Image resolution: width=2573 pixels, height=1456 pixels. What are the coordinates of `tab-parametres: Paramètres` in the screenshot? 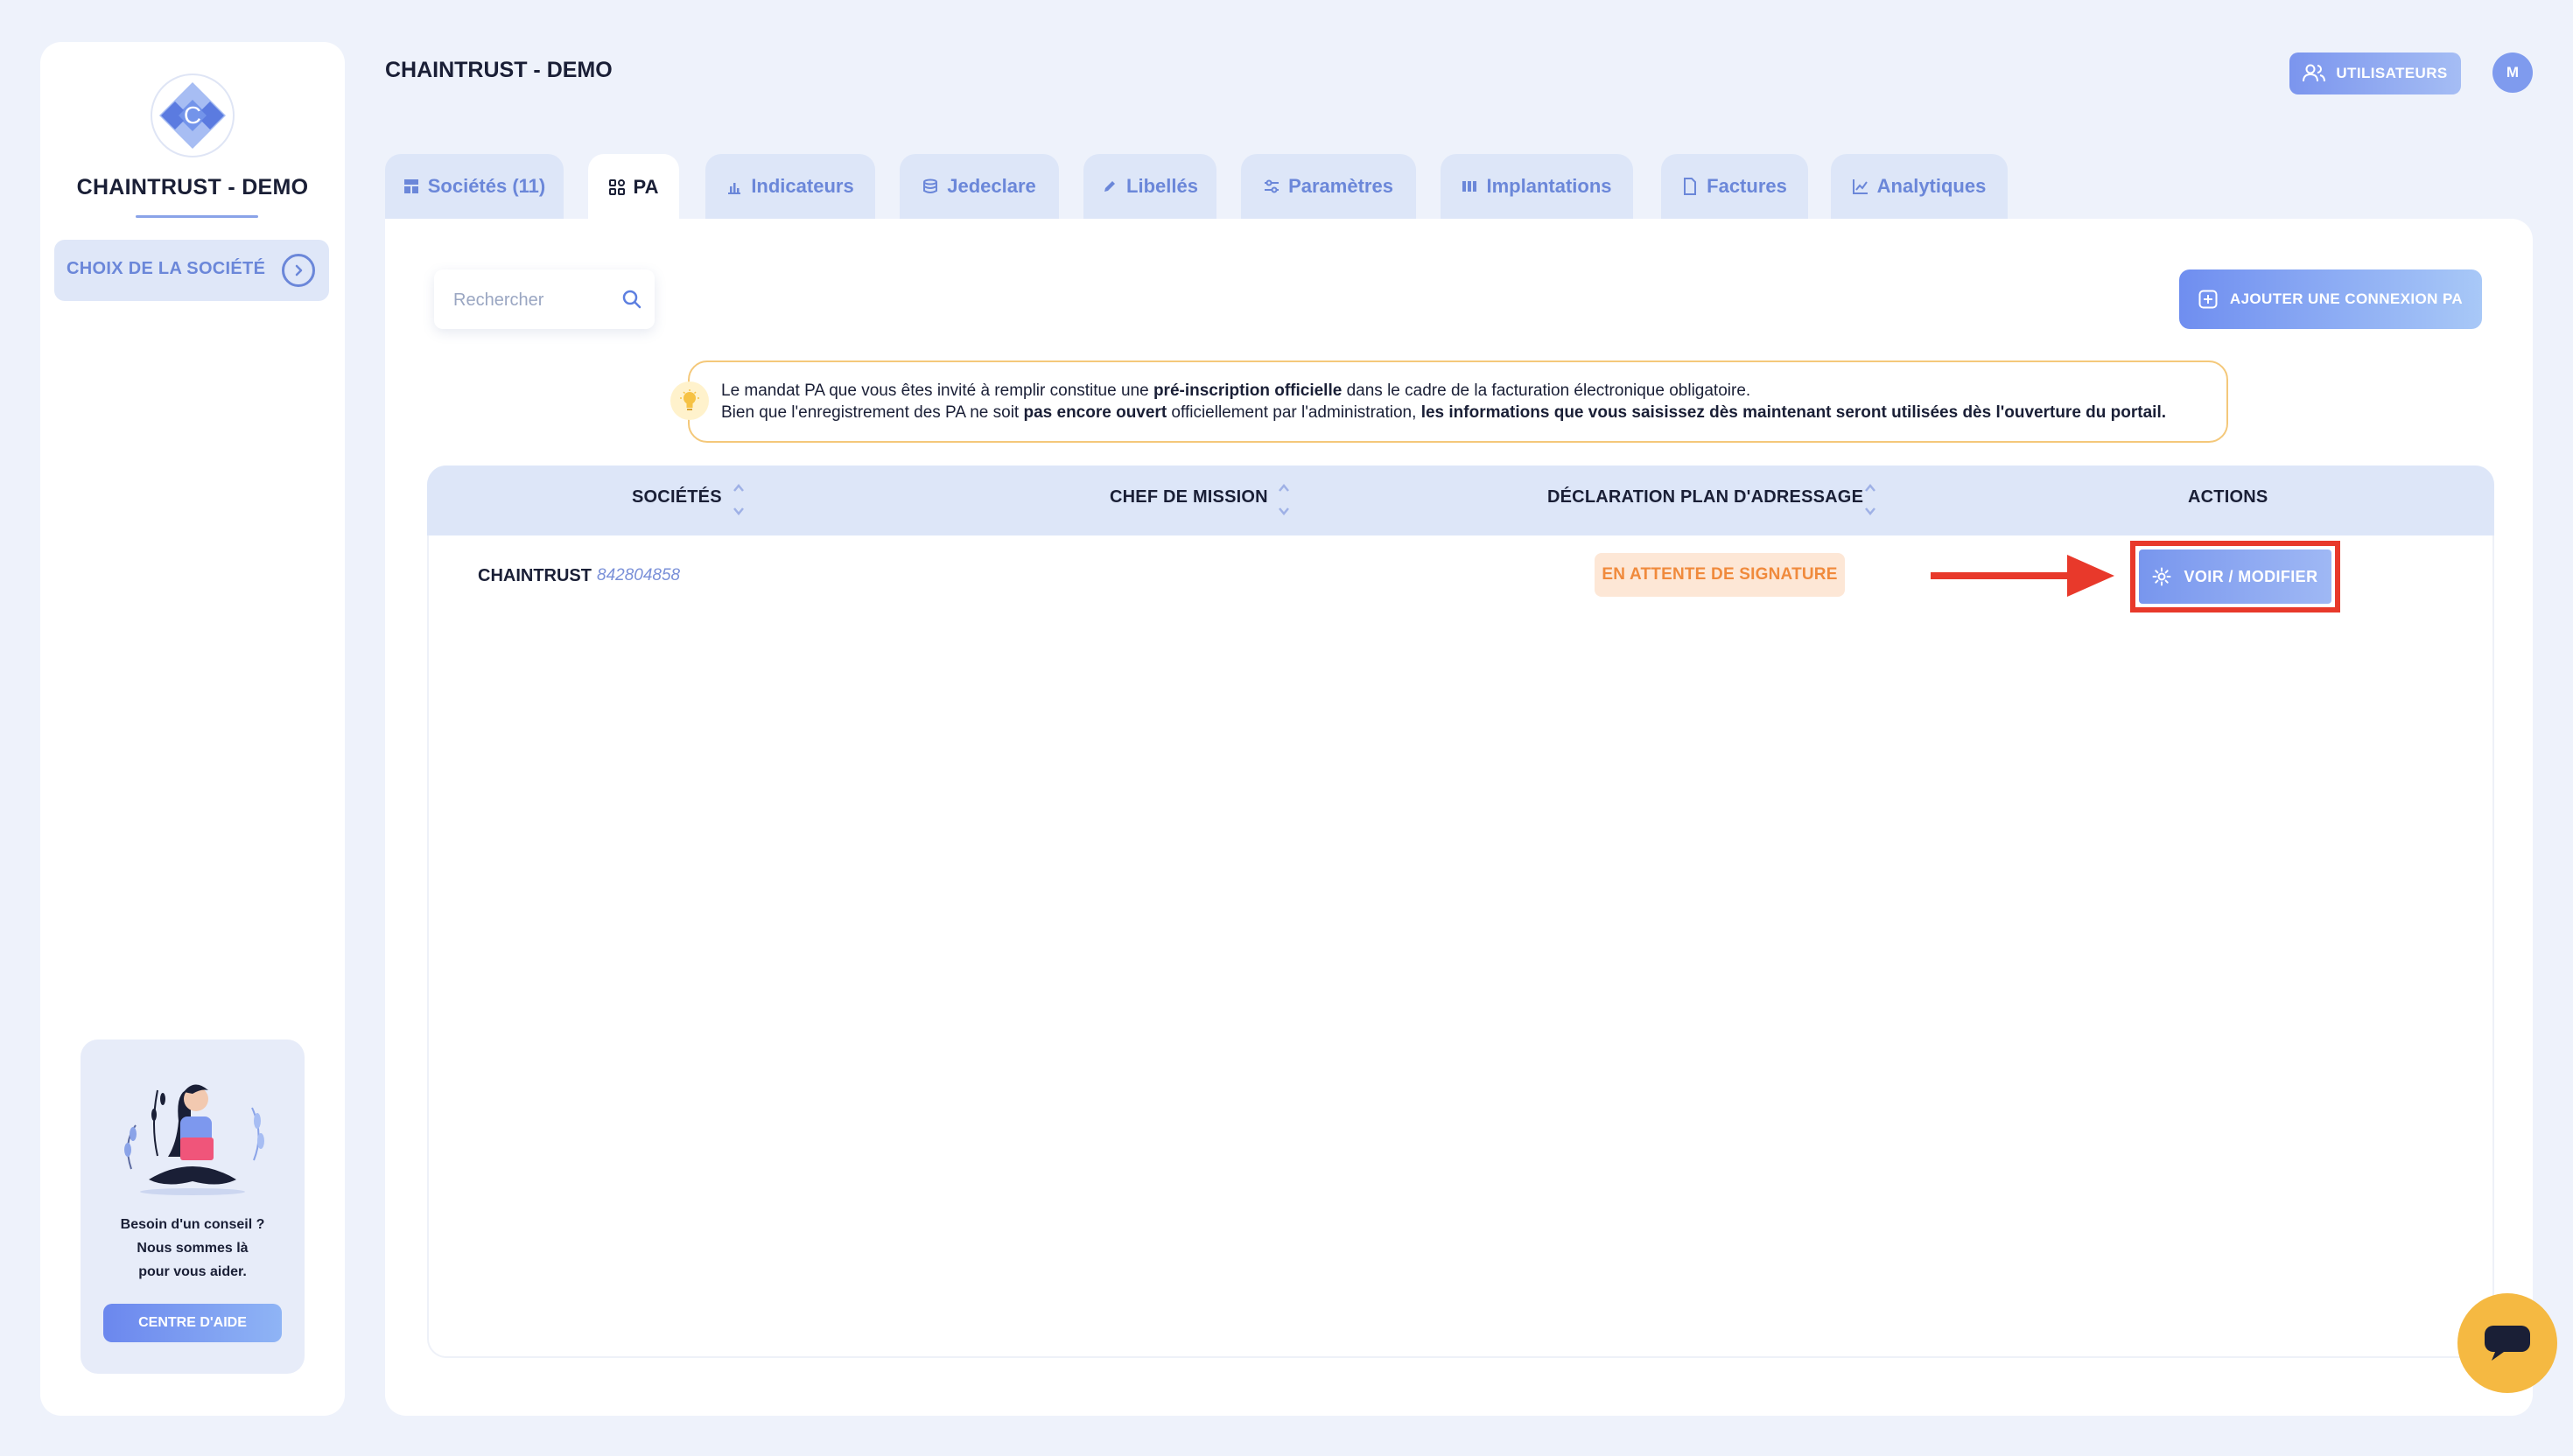 It's located at (1328, 186).